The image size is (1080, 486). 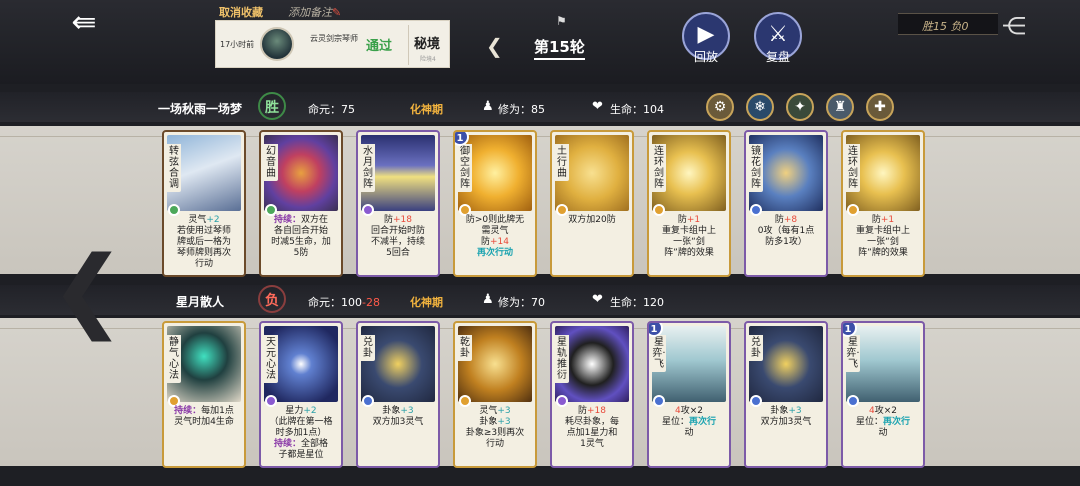 What do you see at coordinates (592, 220) in the screenshot?
I see `card-effect-line: 双方加20防` at bounding box center [592, 220].